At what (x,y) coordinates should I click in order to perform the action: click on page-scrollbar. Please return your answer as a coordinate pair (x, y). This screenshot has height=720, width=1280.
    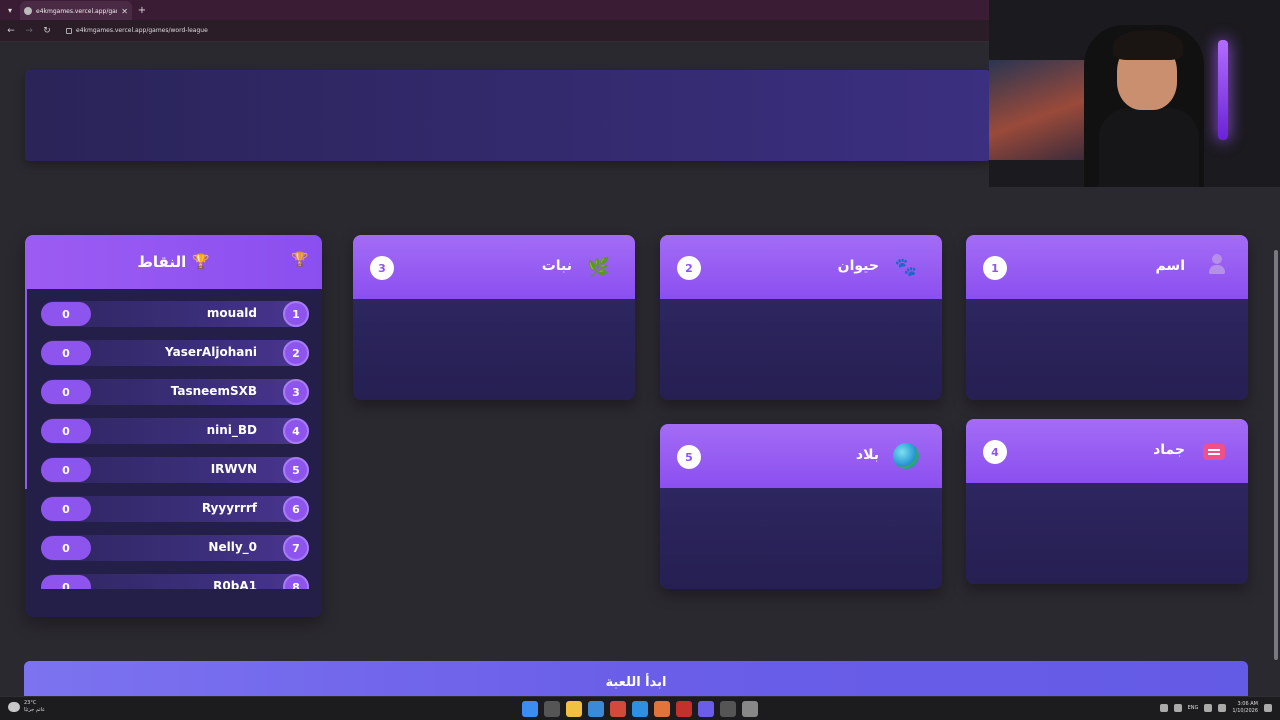
    Looking at the image, I should click on (1276, 442).